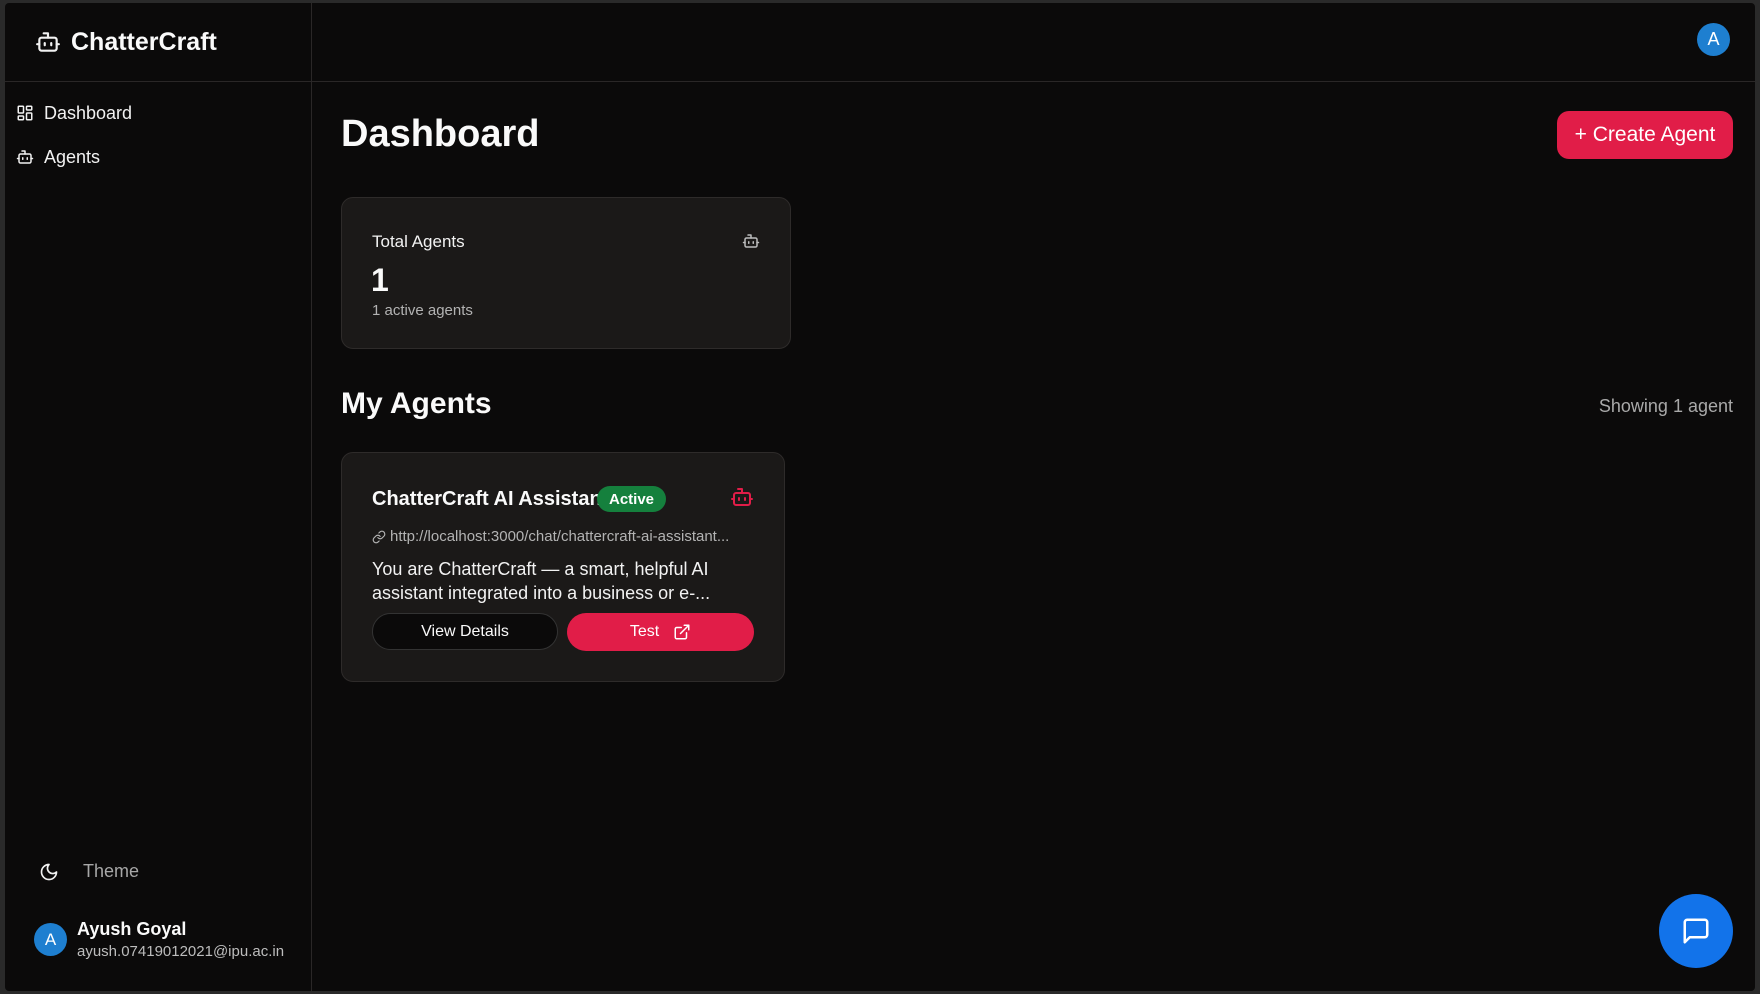 The height and width of the screenshot is (994, 1760). Describe the element at coordinates (111, 871) in the screenshot. I see `theme-label: Theme` at that location.